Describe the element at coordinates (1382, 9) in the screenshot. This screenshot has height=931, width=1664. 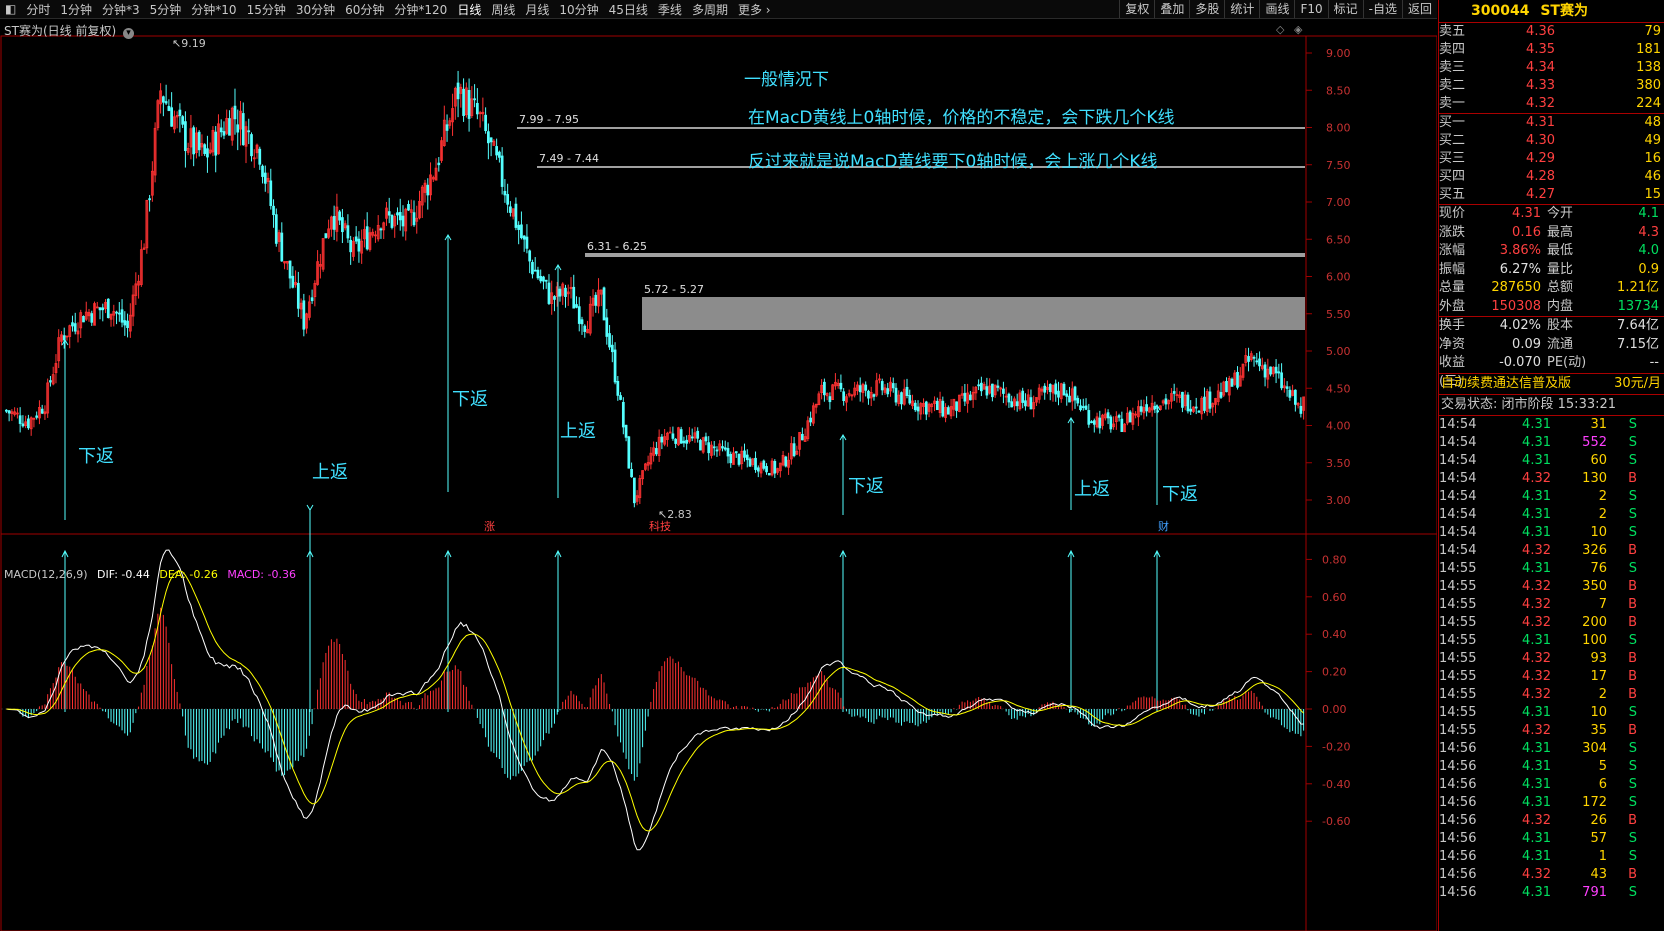
I see `toolbar-button-7: -自选` at that location.